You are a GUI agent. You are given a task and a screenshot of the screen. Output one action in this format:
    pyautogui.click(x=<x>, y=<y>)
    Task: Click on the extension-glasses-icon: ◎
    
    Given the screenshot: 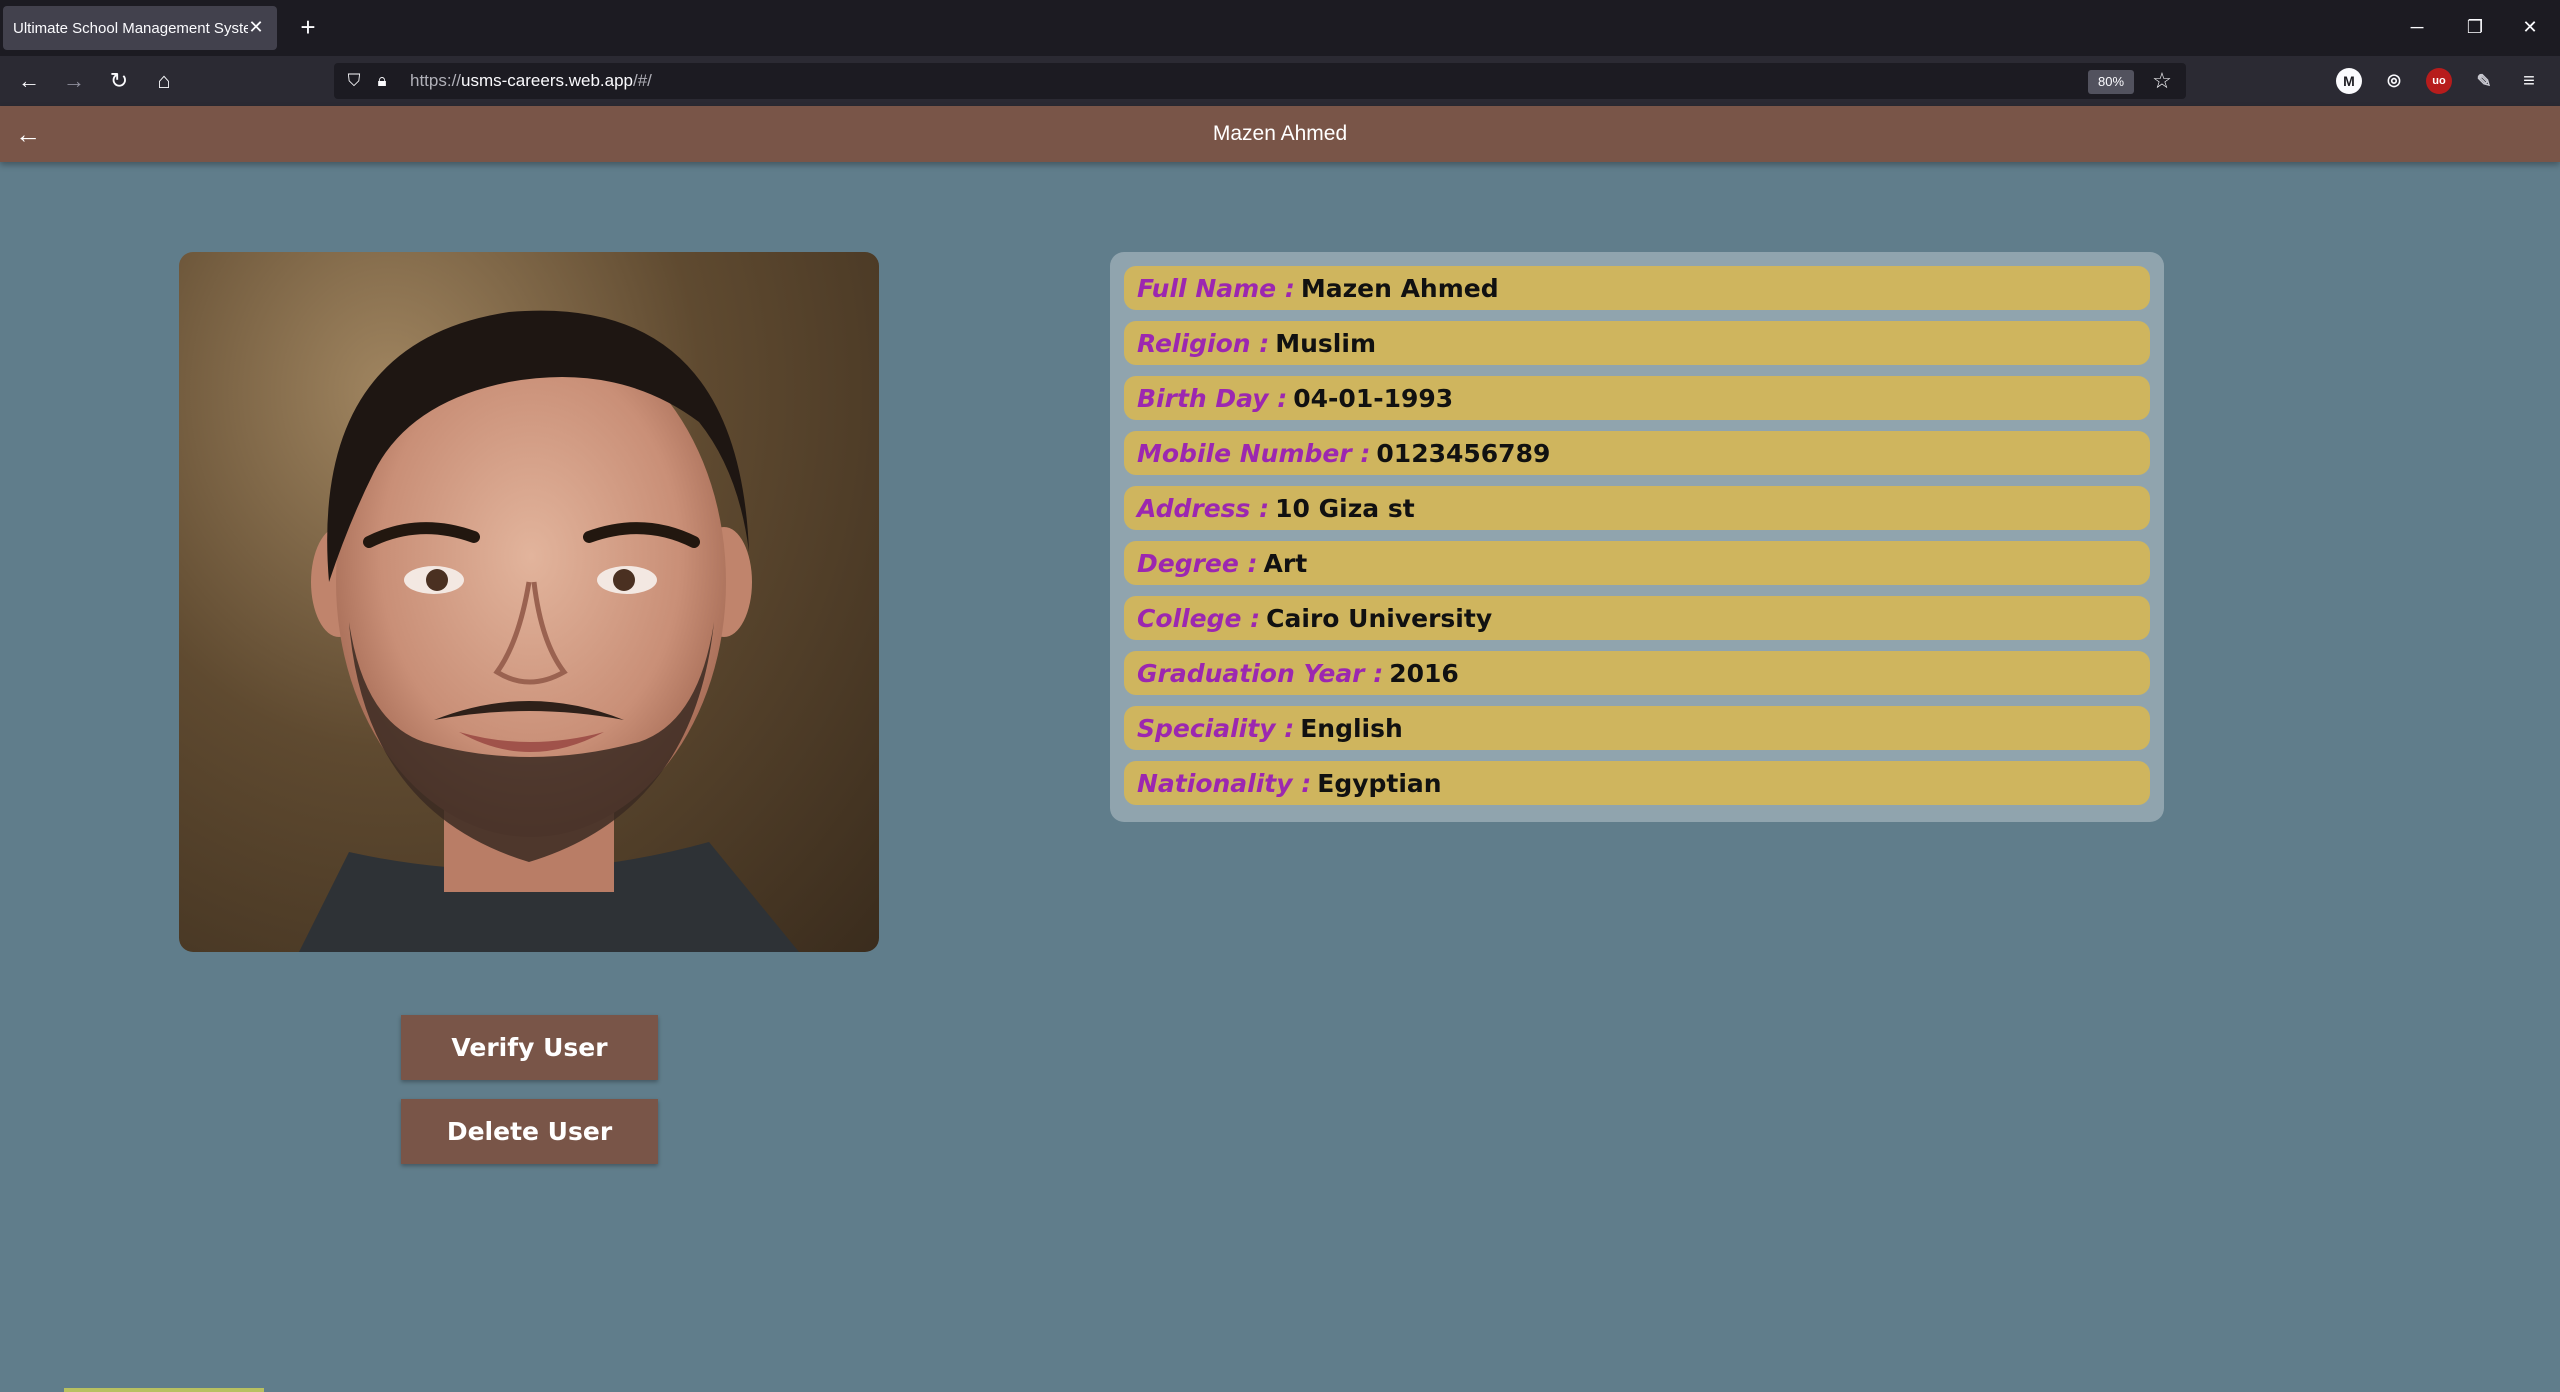 What is the action you would take?
    pyautogui.click(x=2394, y=81)
    